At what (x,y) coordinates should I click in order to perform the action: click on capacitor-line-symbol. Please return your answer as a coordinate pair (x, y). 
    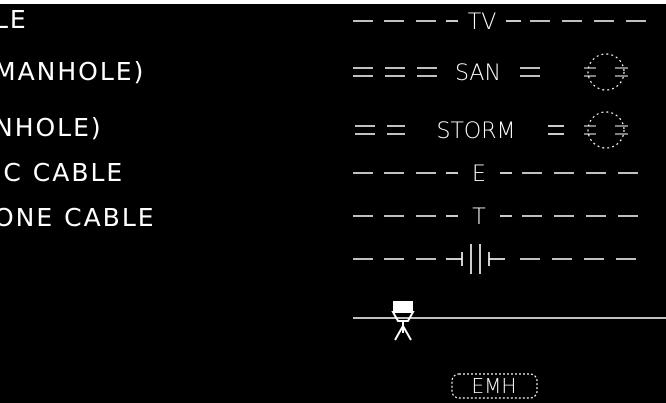
    Looking at the image, I should click on (494, 259).